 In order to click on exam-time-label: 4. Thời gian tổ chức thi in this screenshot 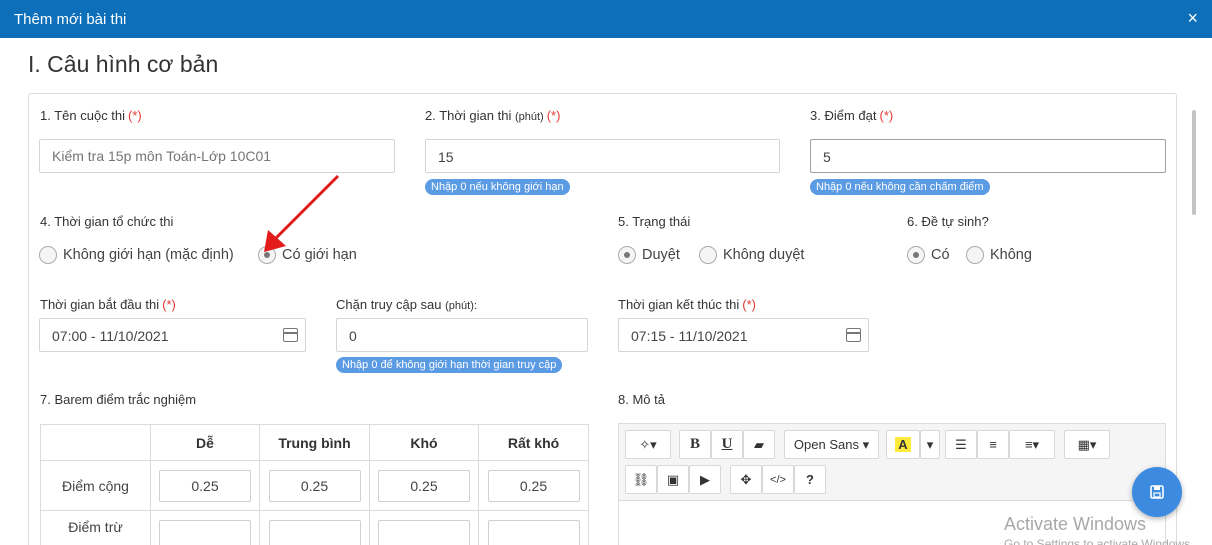, I will do `click(107, 221)`.